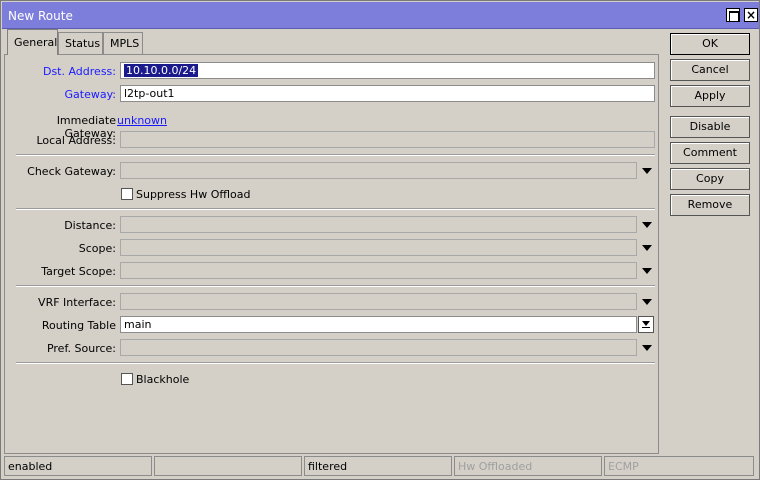  I want to click on tab-status-label: Status, so click(83, 43).